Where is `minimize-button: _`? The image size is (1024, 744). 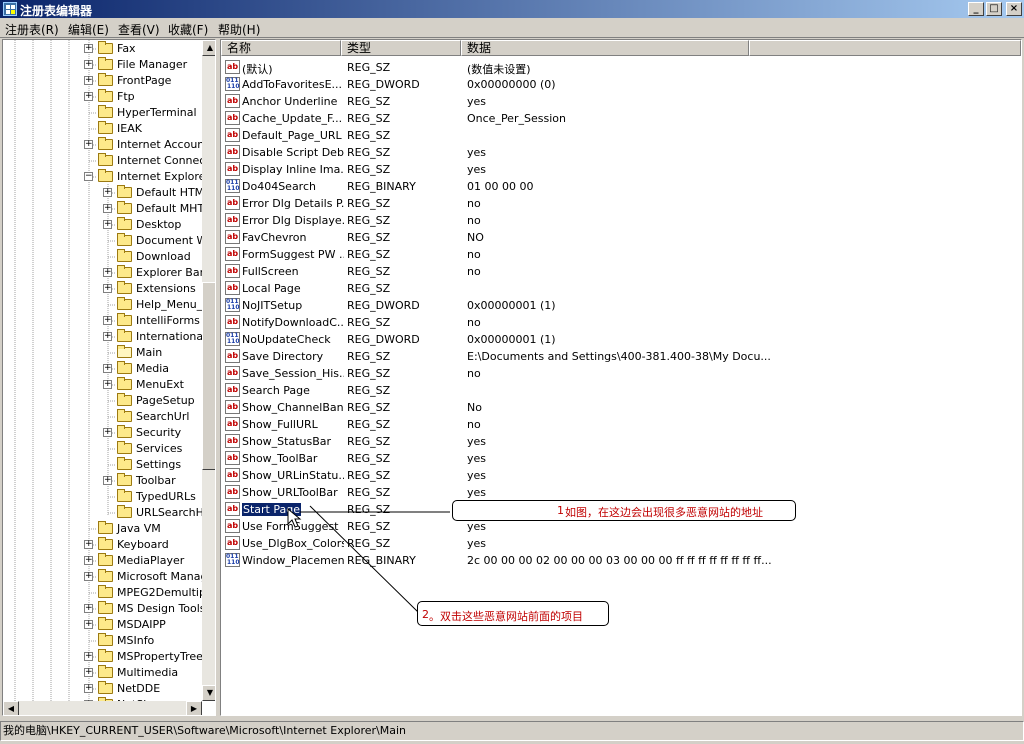
minimize-button: _ is located at coordinates (976, 9).